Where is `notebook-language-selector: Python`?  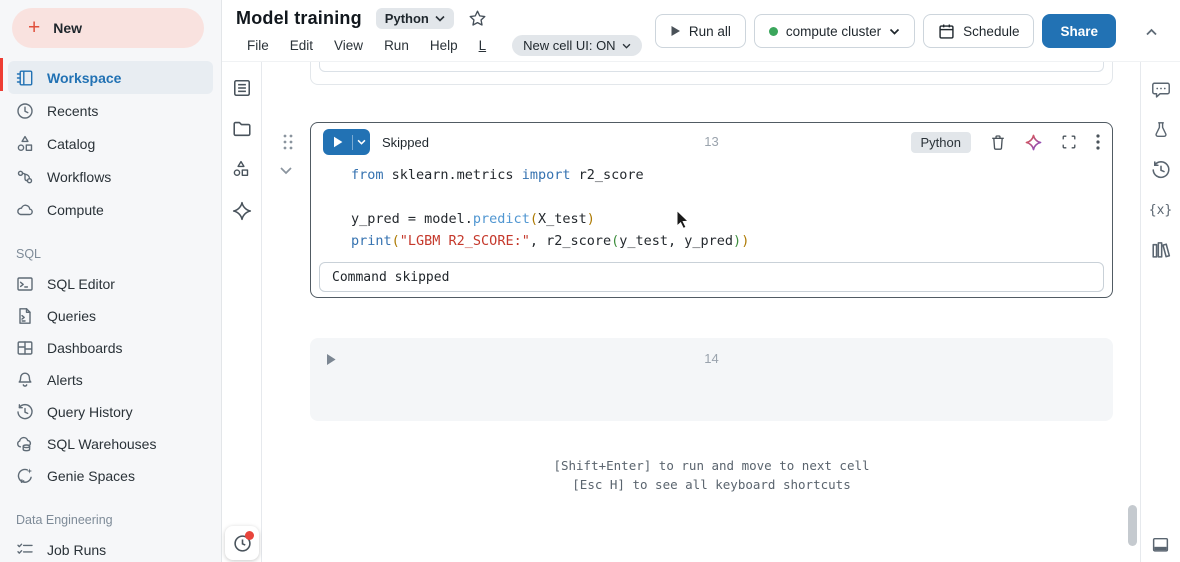 notebook-language-selector: Python is located at coordinates (414, 18).